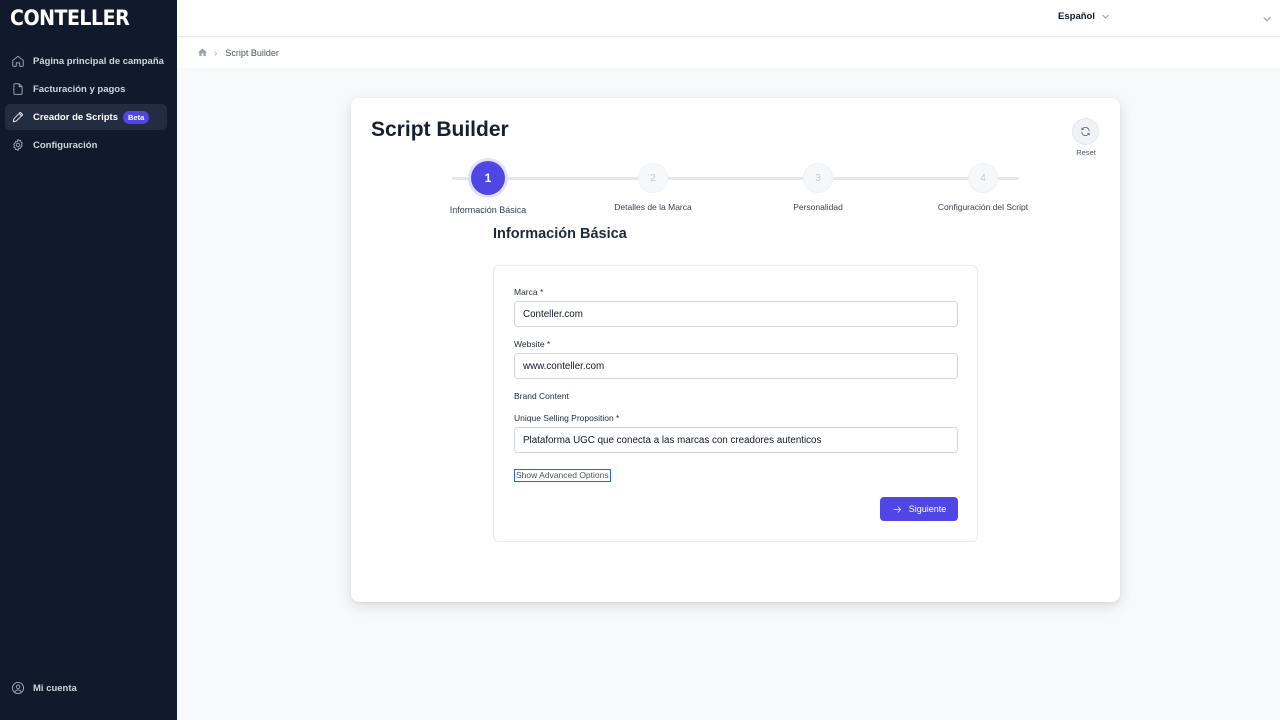 Image resolution: width=1280 pixels, height=720 pixels. Describe the element at coordinates (728, 53) in the screenshot. I see `breadcrumb: › Script Builder` at that location.